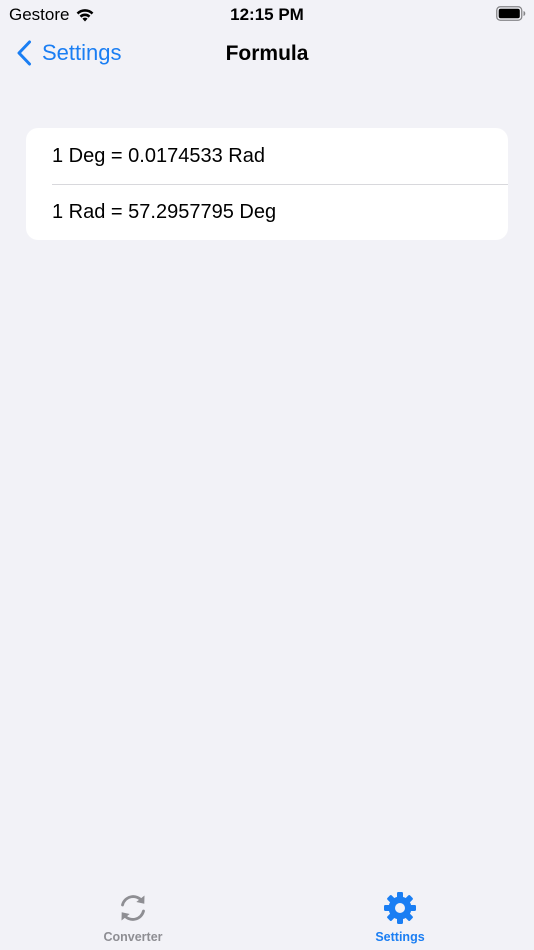 The height and width of the screenshot is (950, 534). I want to click on formula-text: 1 Deg = 0.0174533 Rad, so click(158, 155).